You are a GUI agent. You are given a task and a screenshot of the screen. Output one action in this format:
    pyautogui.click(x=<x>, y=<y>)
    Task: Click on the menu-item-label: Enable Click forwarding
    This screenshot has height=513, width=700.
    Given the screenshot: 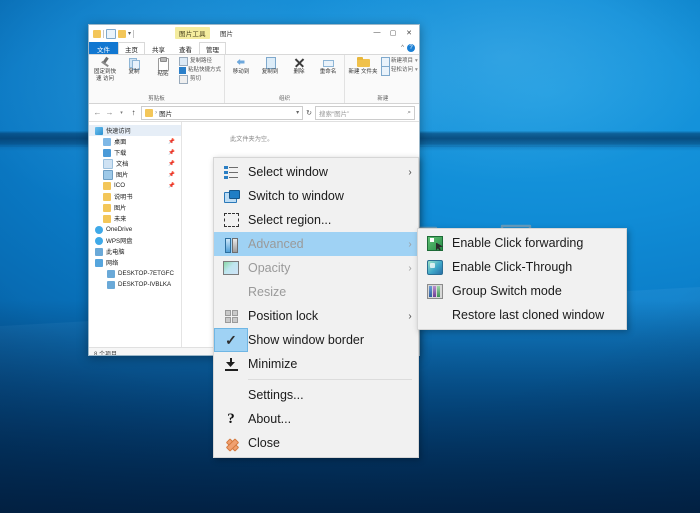 What is the action you would take?
    pyautogui.click(x=518, y=242)
    